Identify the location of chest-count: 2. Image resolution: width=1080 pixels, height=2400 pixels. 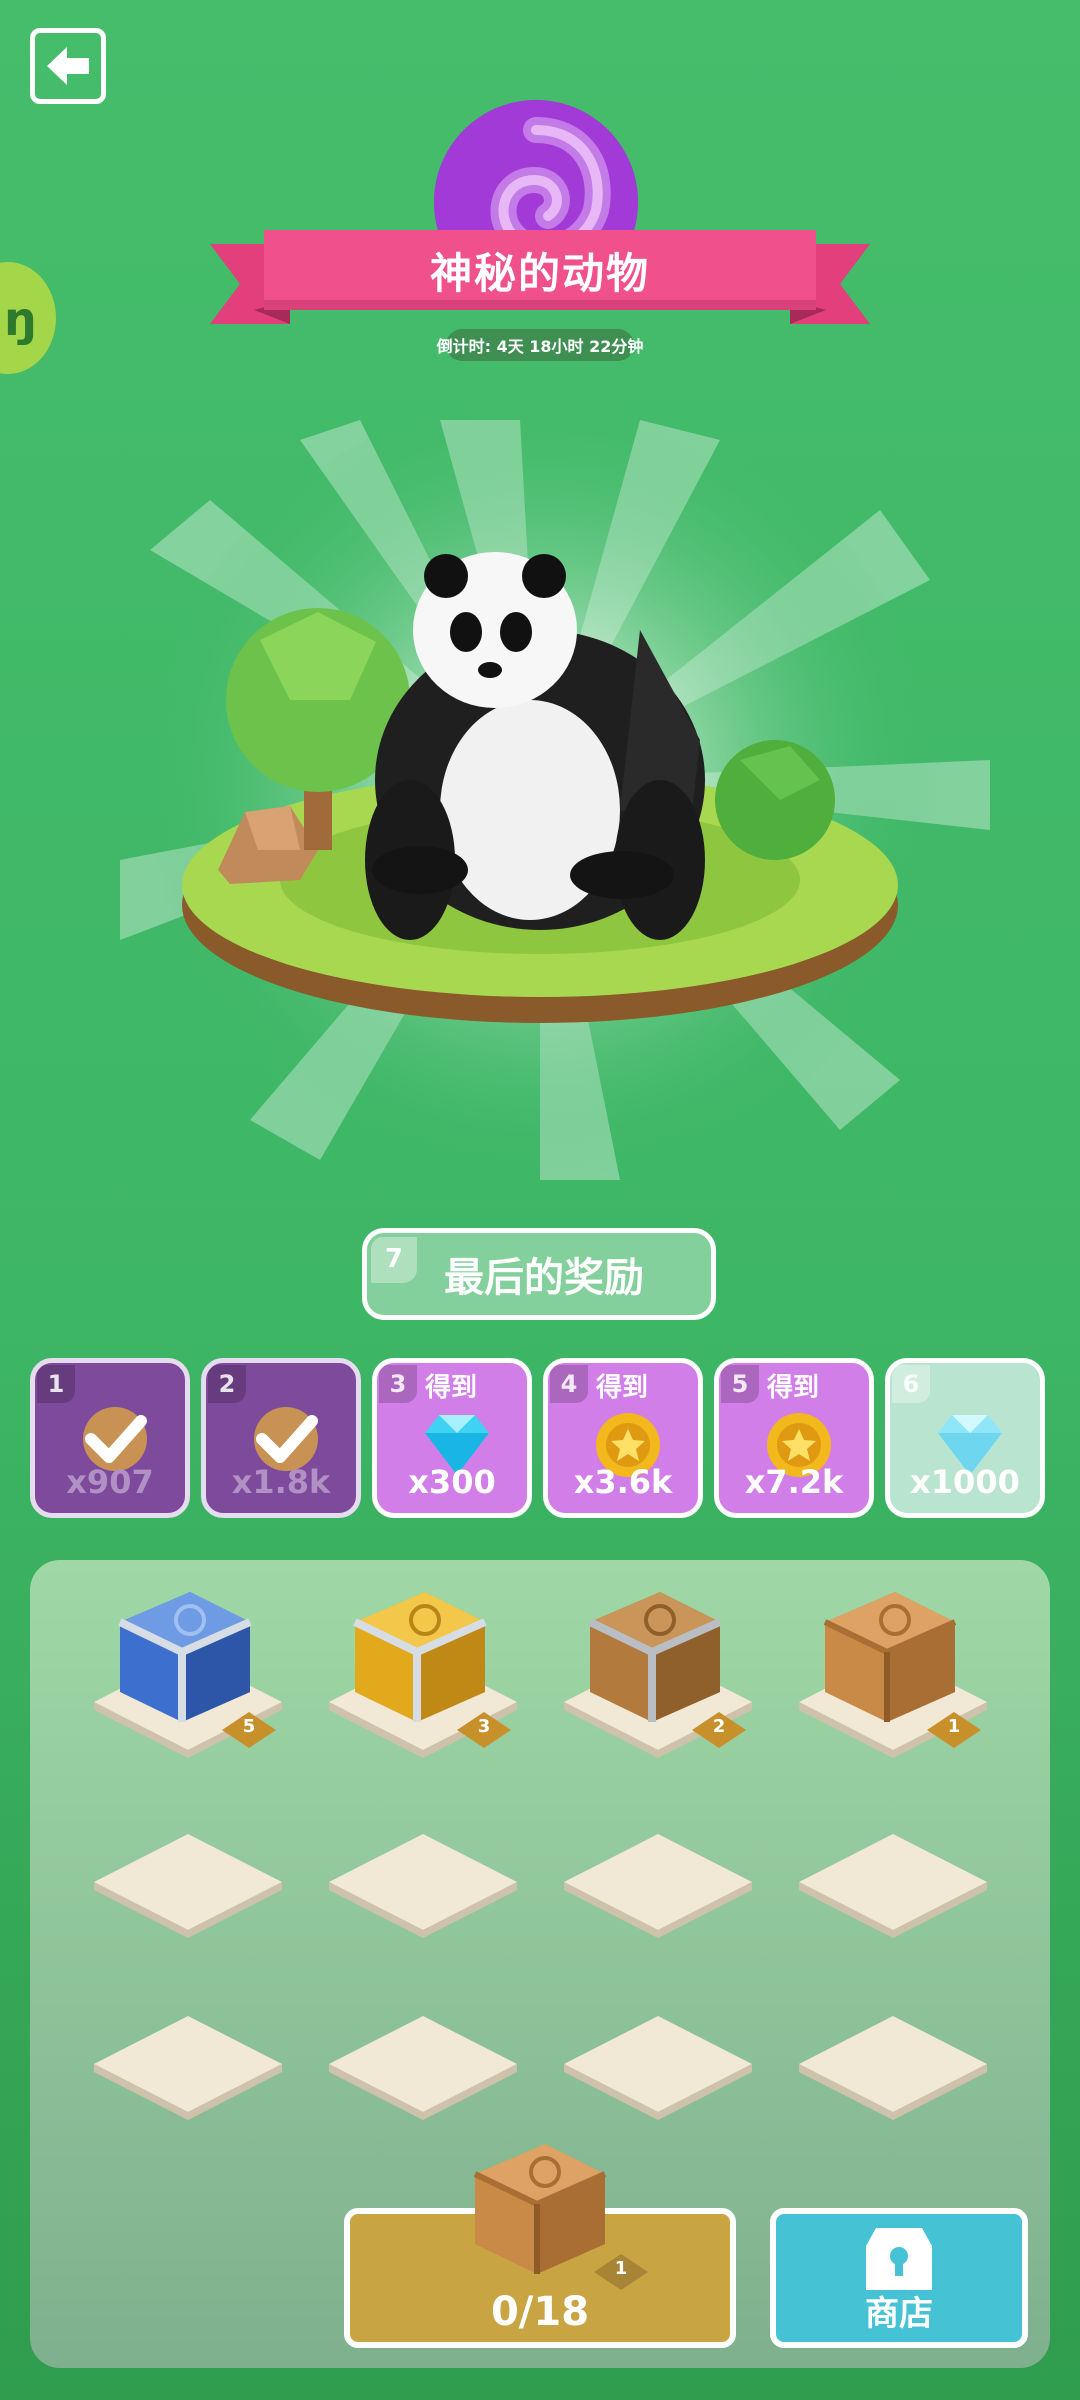
(719, 1726).